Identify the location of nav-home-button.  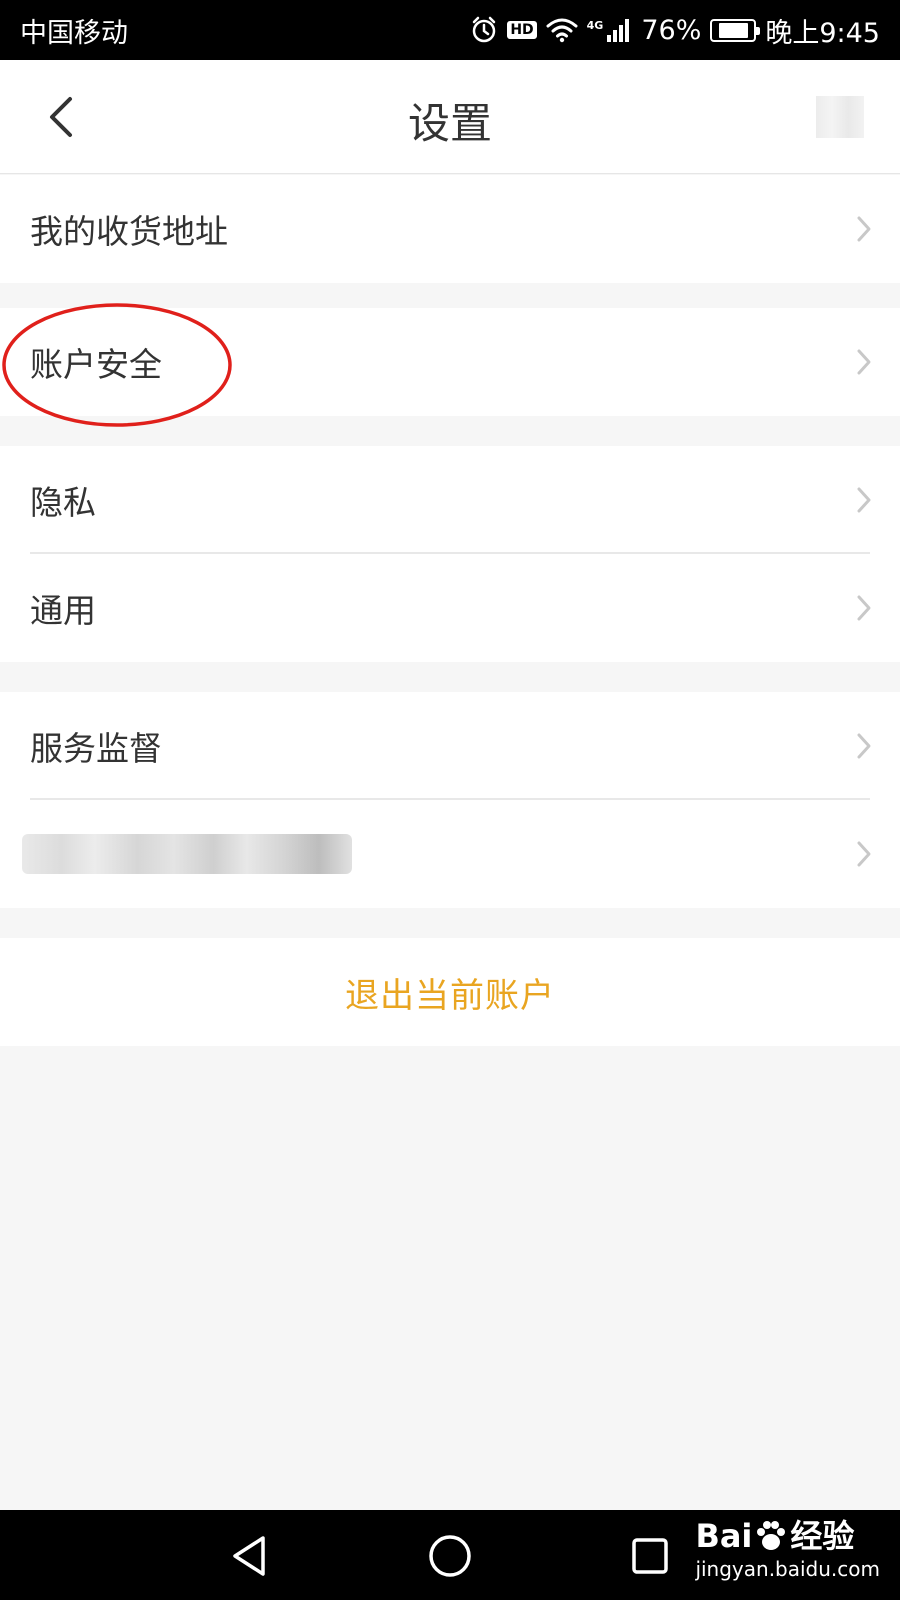
(450, 1556).